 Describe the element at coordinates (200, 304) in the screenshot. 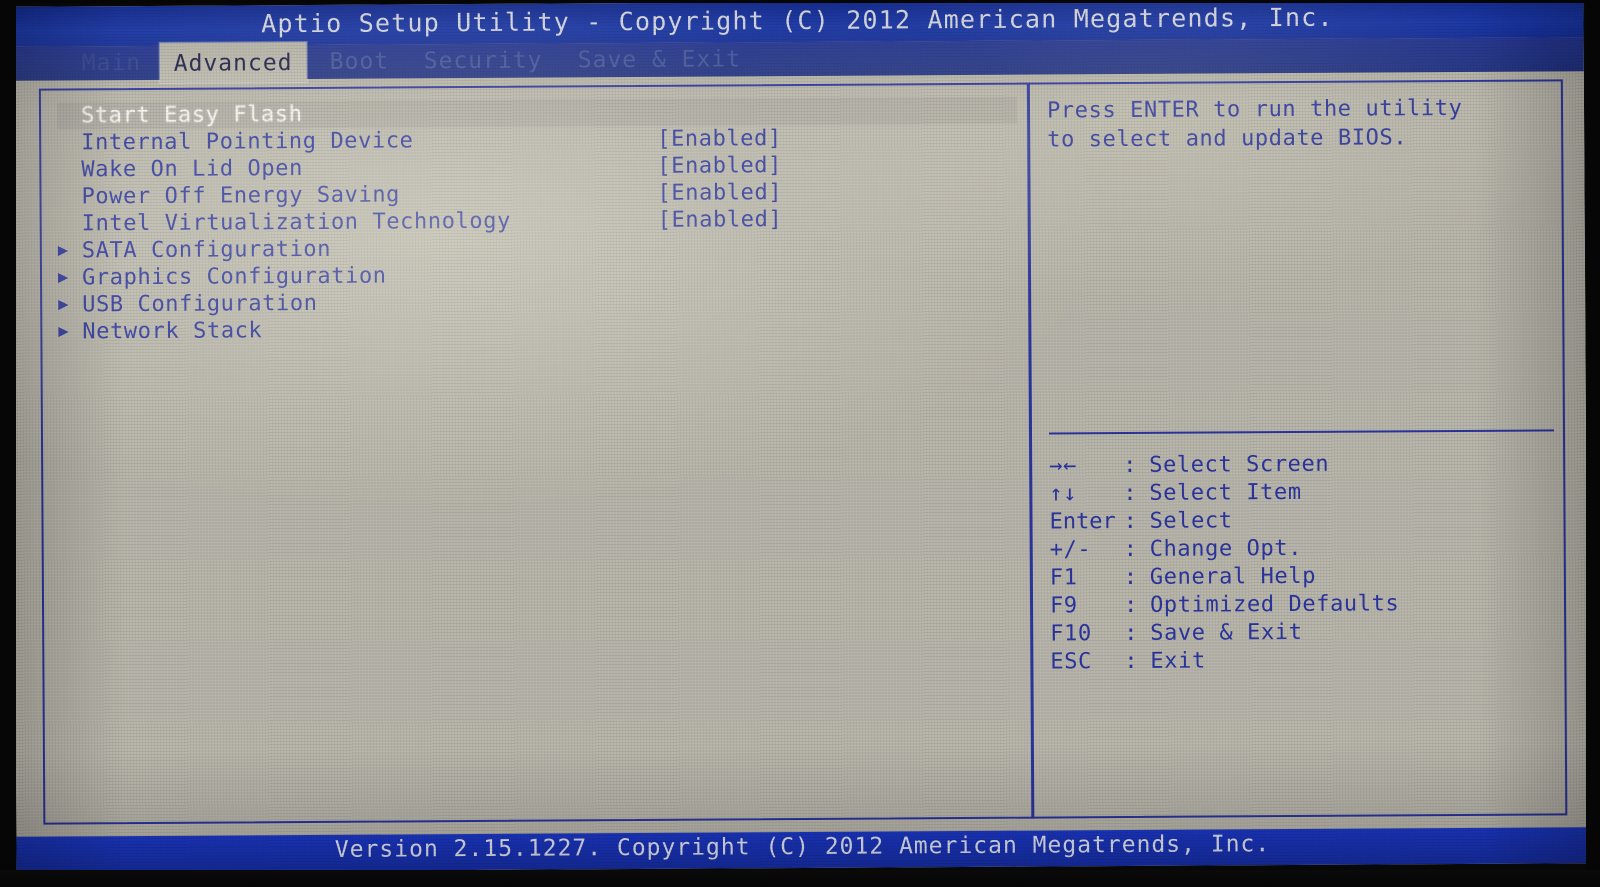

I see `setting-label: USB Configuration` at that location.